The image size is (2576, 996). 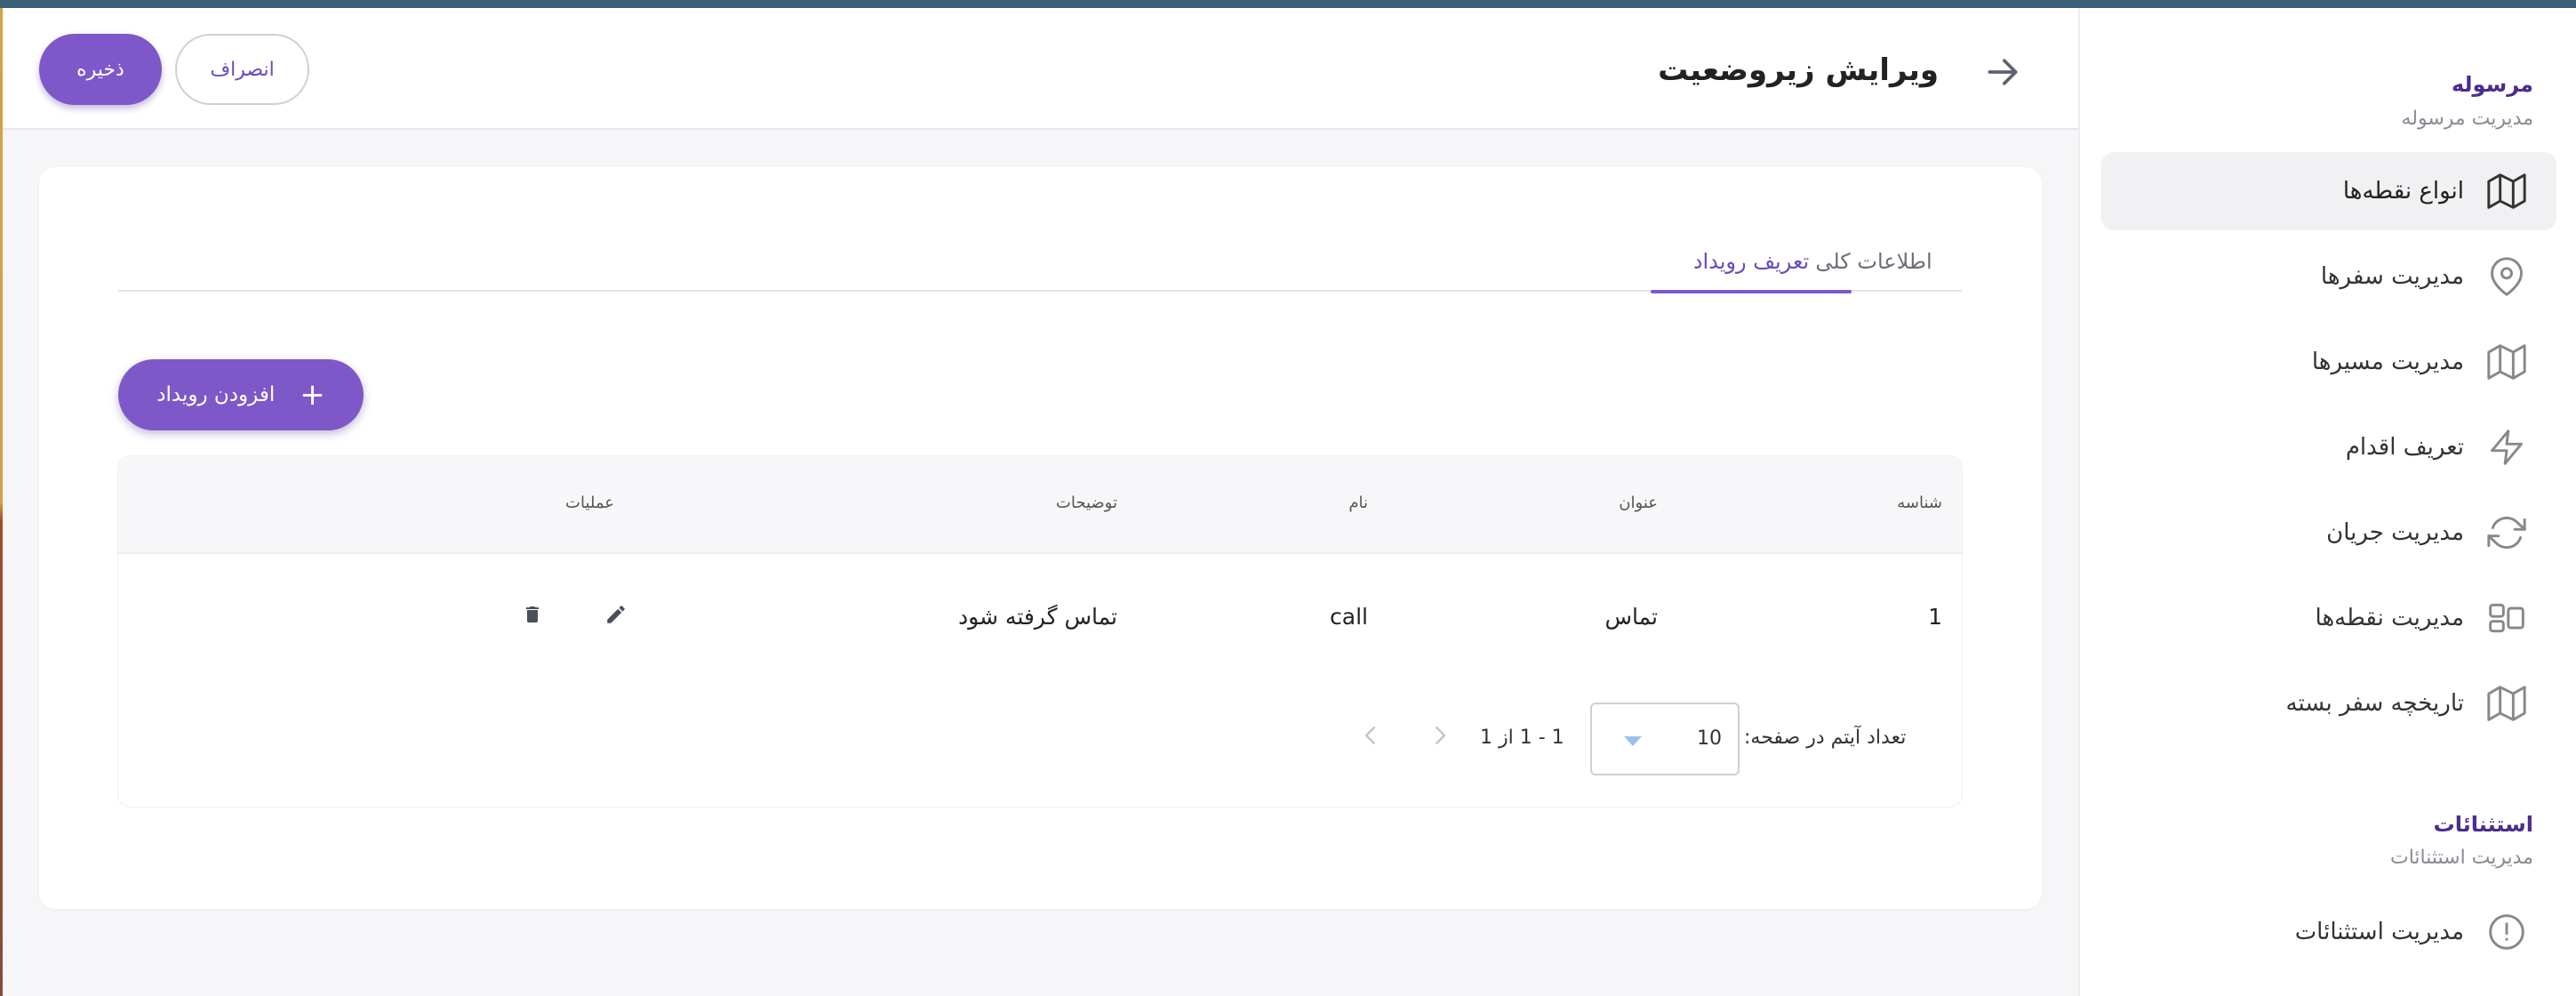 I want to click on sidebar-item-label: تعریف اقدام, so click(x=2404, y=447).